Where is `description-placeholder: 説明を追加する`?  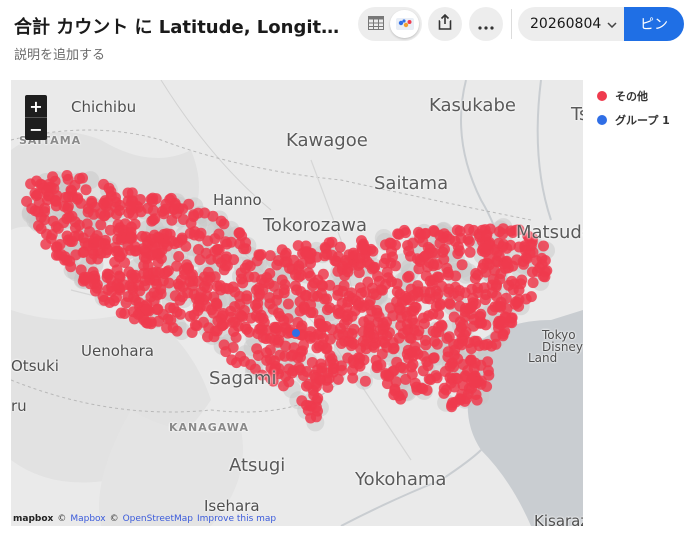
description-placeholder: 説明を追加する is located at coordinates (59, 53).